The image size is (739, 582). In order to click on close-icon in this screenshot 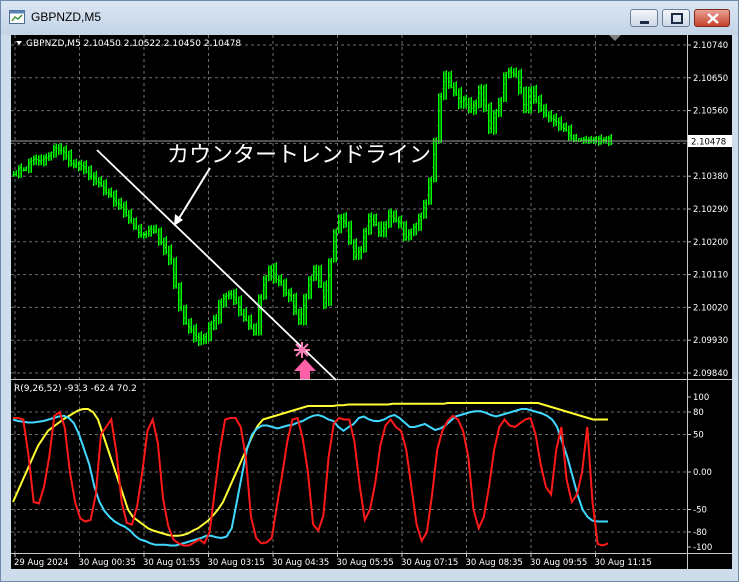, I will do `click(713, 18)`.